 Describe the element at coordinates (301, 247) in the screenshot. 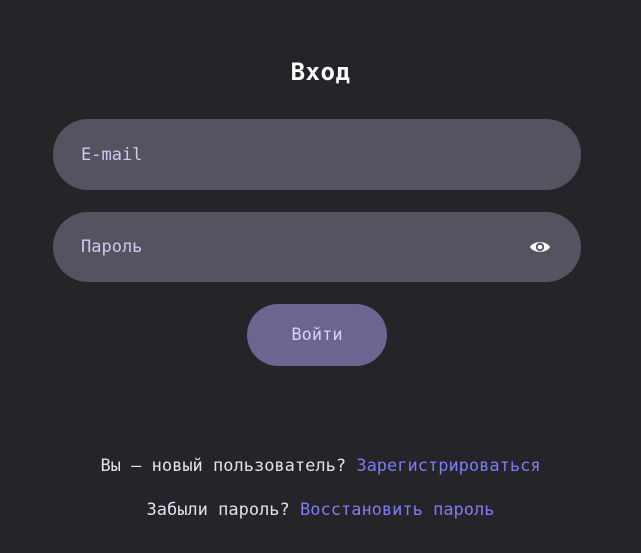

I see `password-field` at that location.